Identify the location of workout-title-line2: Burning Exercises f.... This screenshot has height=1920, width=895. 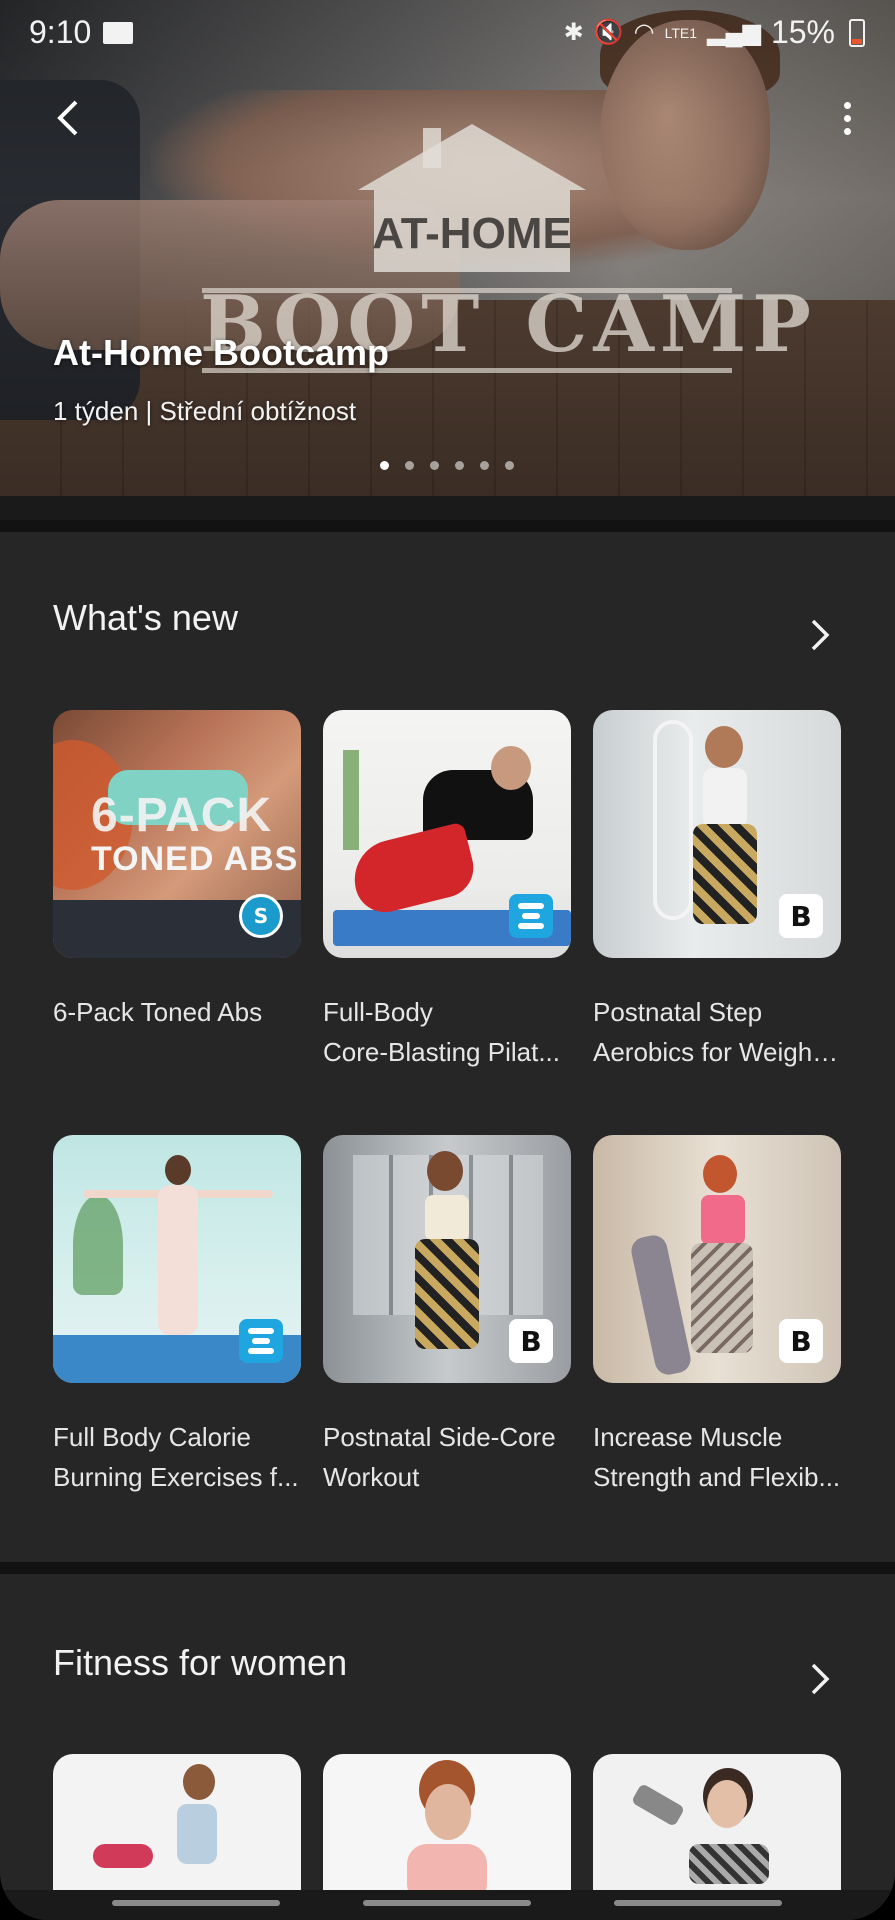
(176, 1477).